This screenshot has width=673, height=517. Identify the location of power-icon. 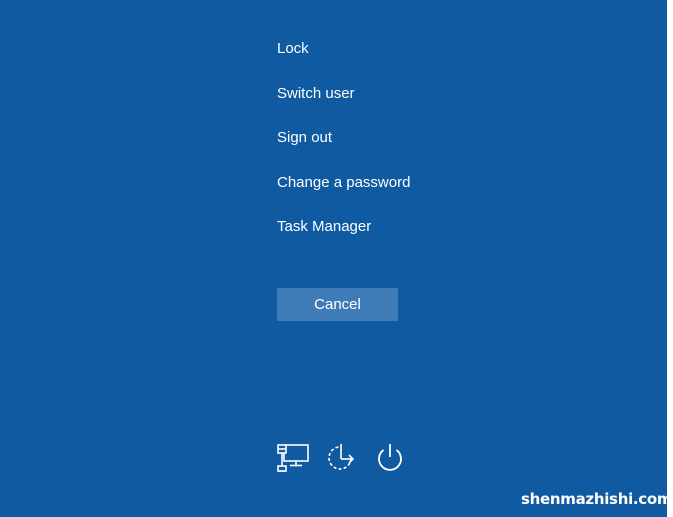
(390, 458).